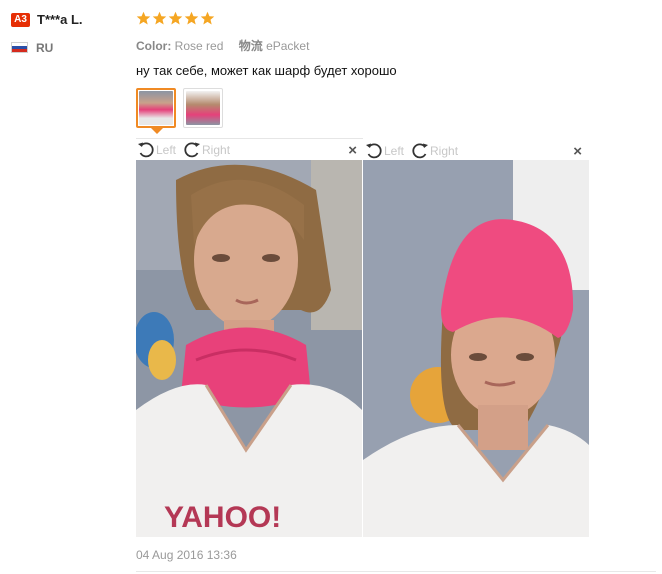  Describe the element at coordinates (222, 517) in the screenshot. I see `shirt-logo-text: YAHOO!` at that location.